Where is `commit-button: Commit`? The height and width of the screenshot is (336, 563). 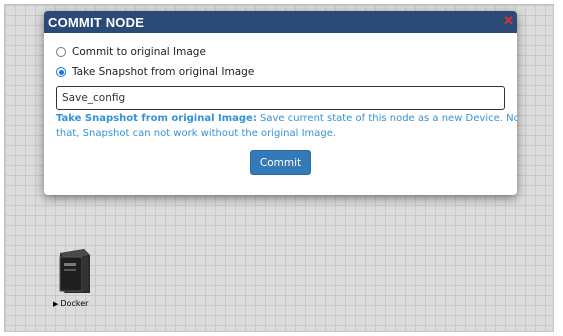 commit-button: Commit is located at coordinates (280, 162).